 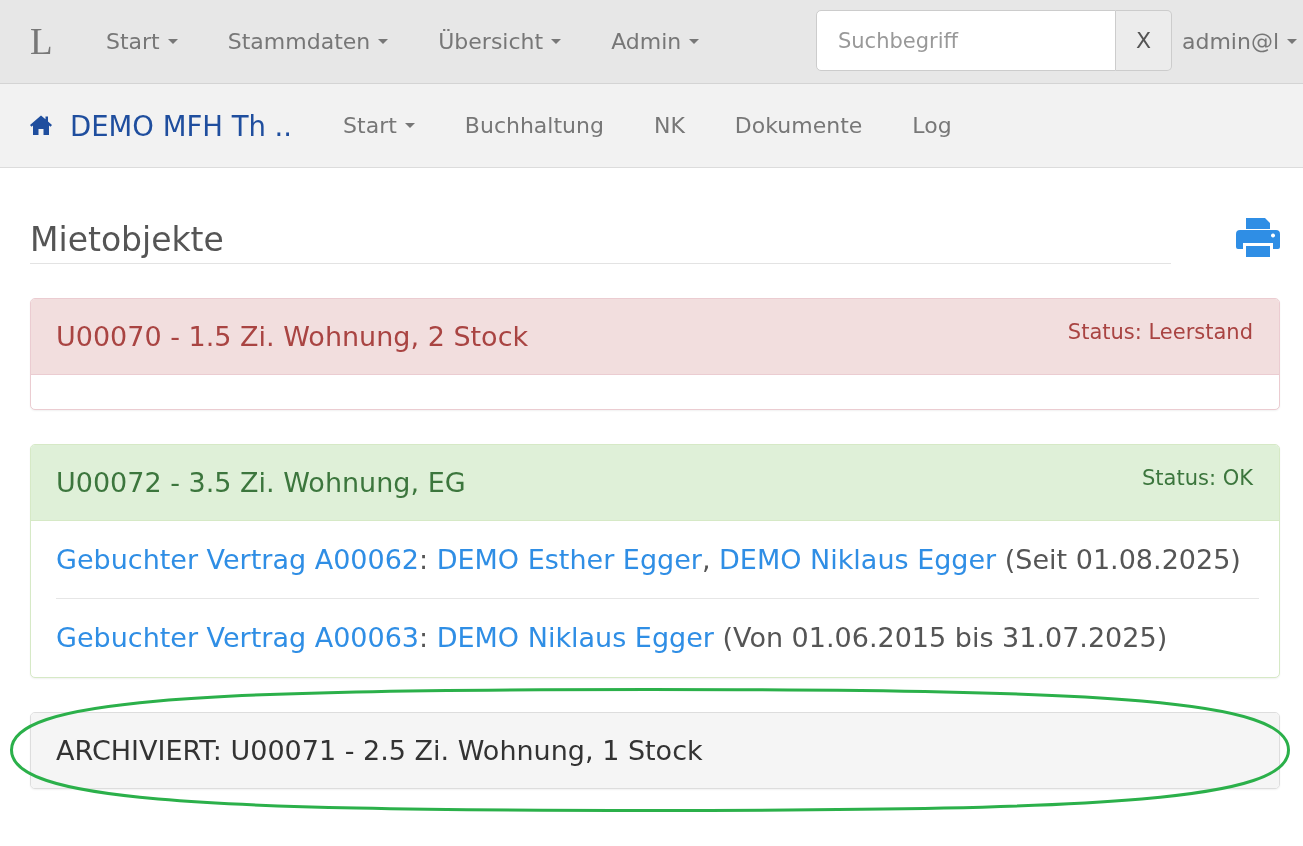 What do you see at coordinates (1160, 332) in the screenshot?
I see `status-label: Status: Leerstand` at bounding box center [1160, 332].